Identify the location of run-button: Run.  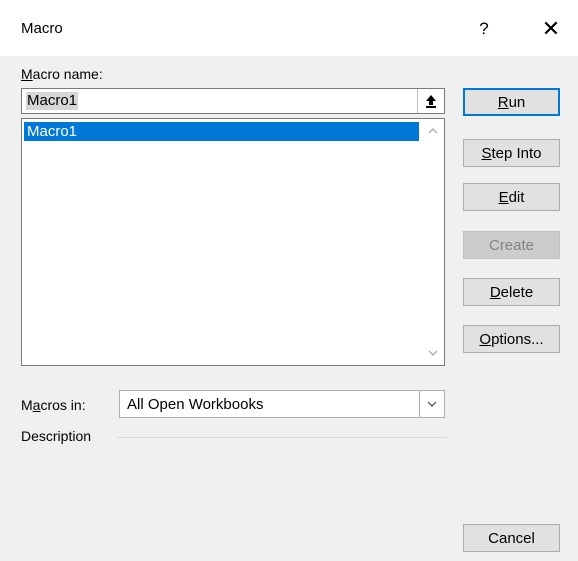
(511, 102).